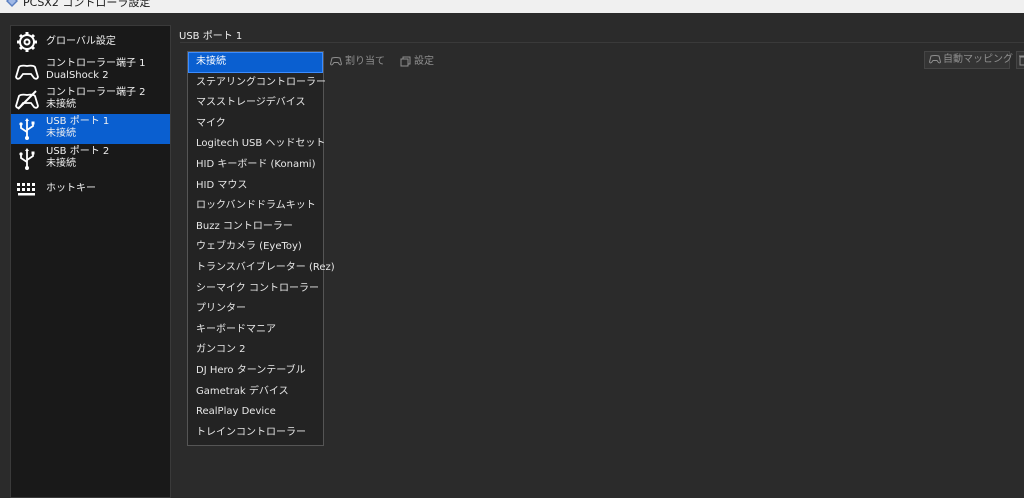 This screenshot has height=498, width=1024. I want to click on page-title: USB ポート 1, so click(211, 36).